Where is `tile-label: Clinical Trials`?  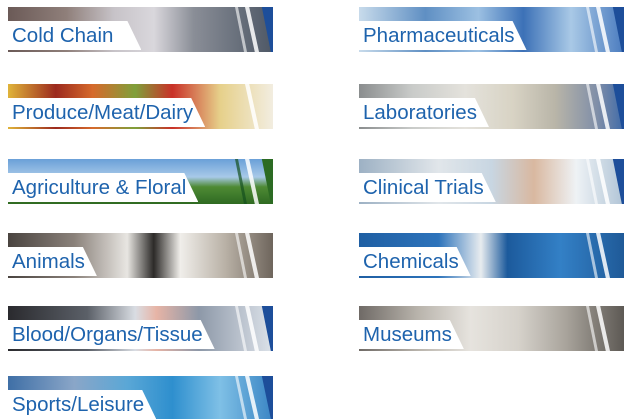 tile-label: Clinical Trials is located at coordinates (427, 187).